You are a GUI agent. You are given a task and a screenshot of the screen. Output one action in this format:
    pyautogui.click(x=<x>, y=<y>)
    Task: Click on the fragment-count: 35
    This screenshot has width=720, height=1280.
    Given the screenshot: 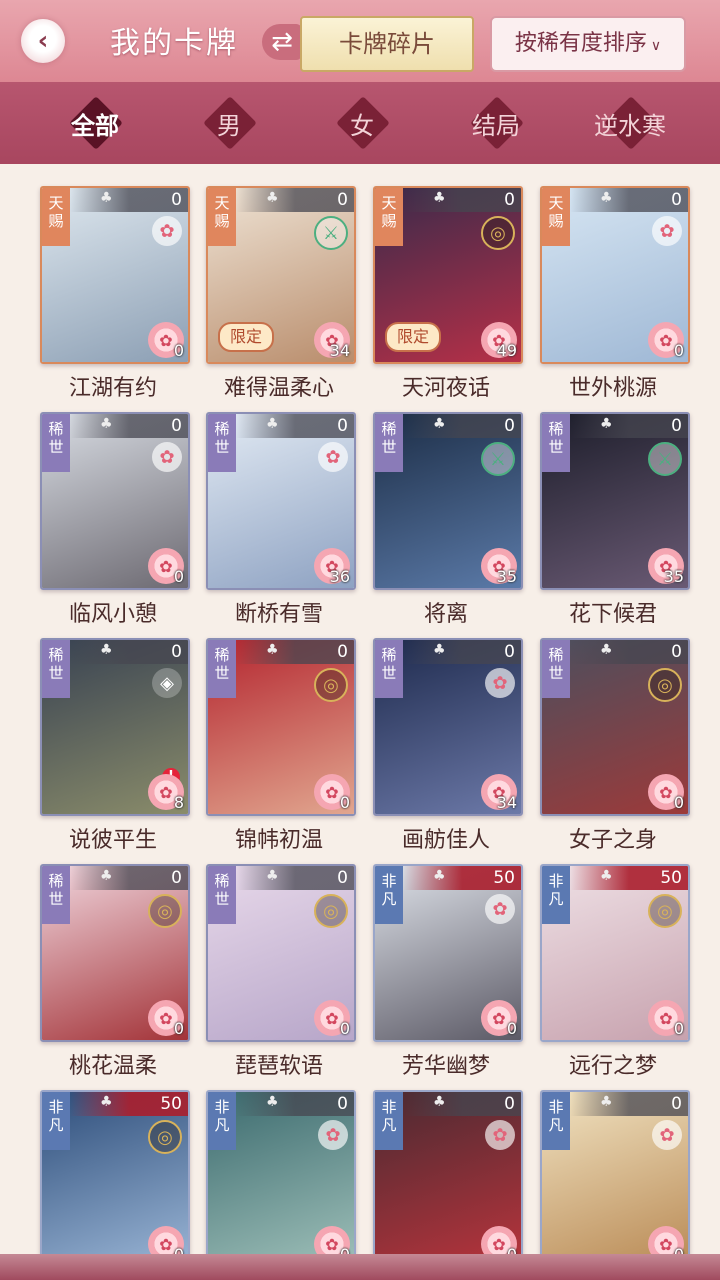 What is the action you would take?
    pyautogui.click(x=673, y=576)
    